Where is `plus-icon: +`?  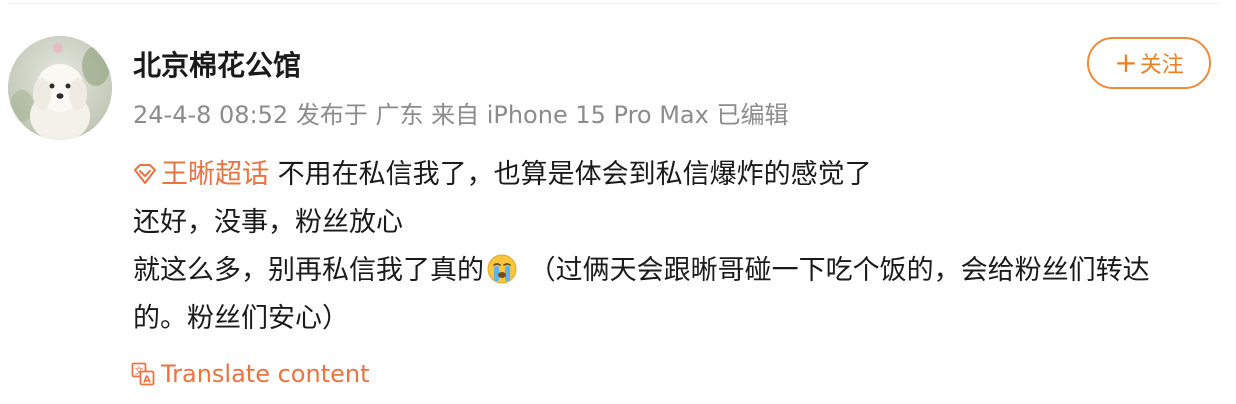 plus-icon: + is located at coordinates (1126, 62).